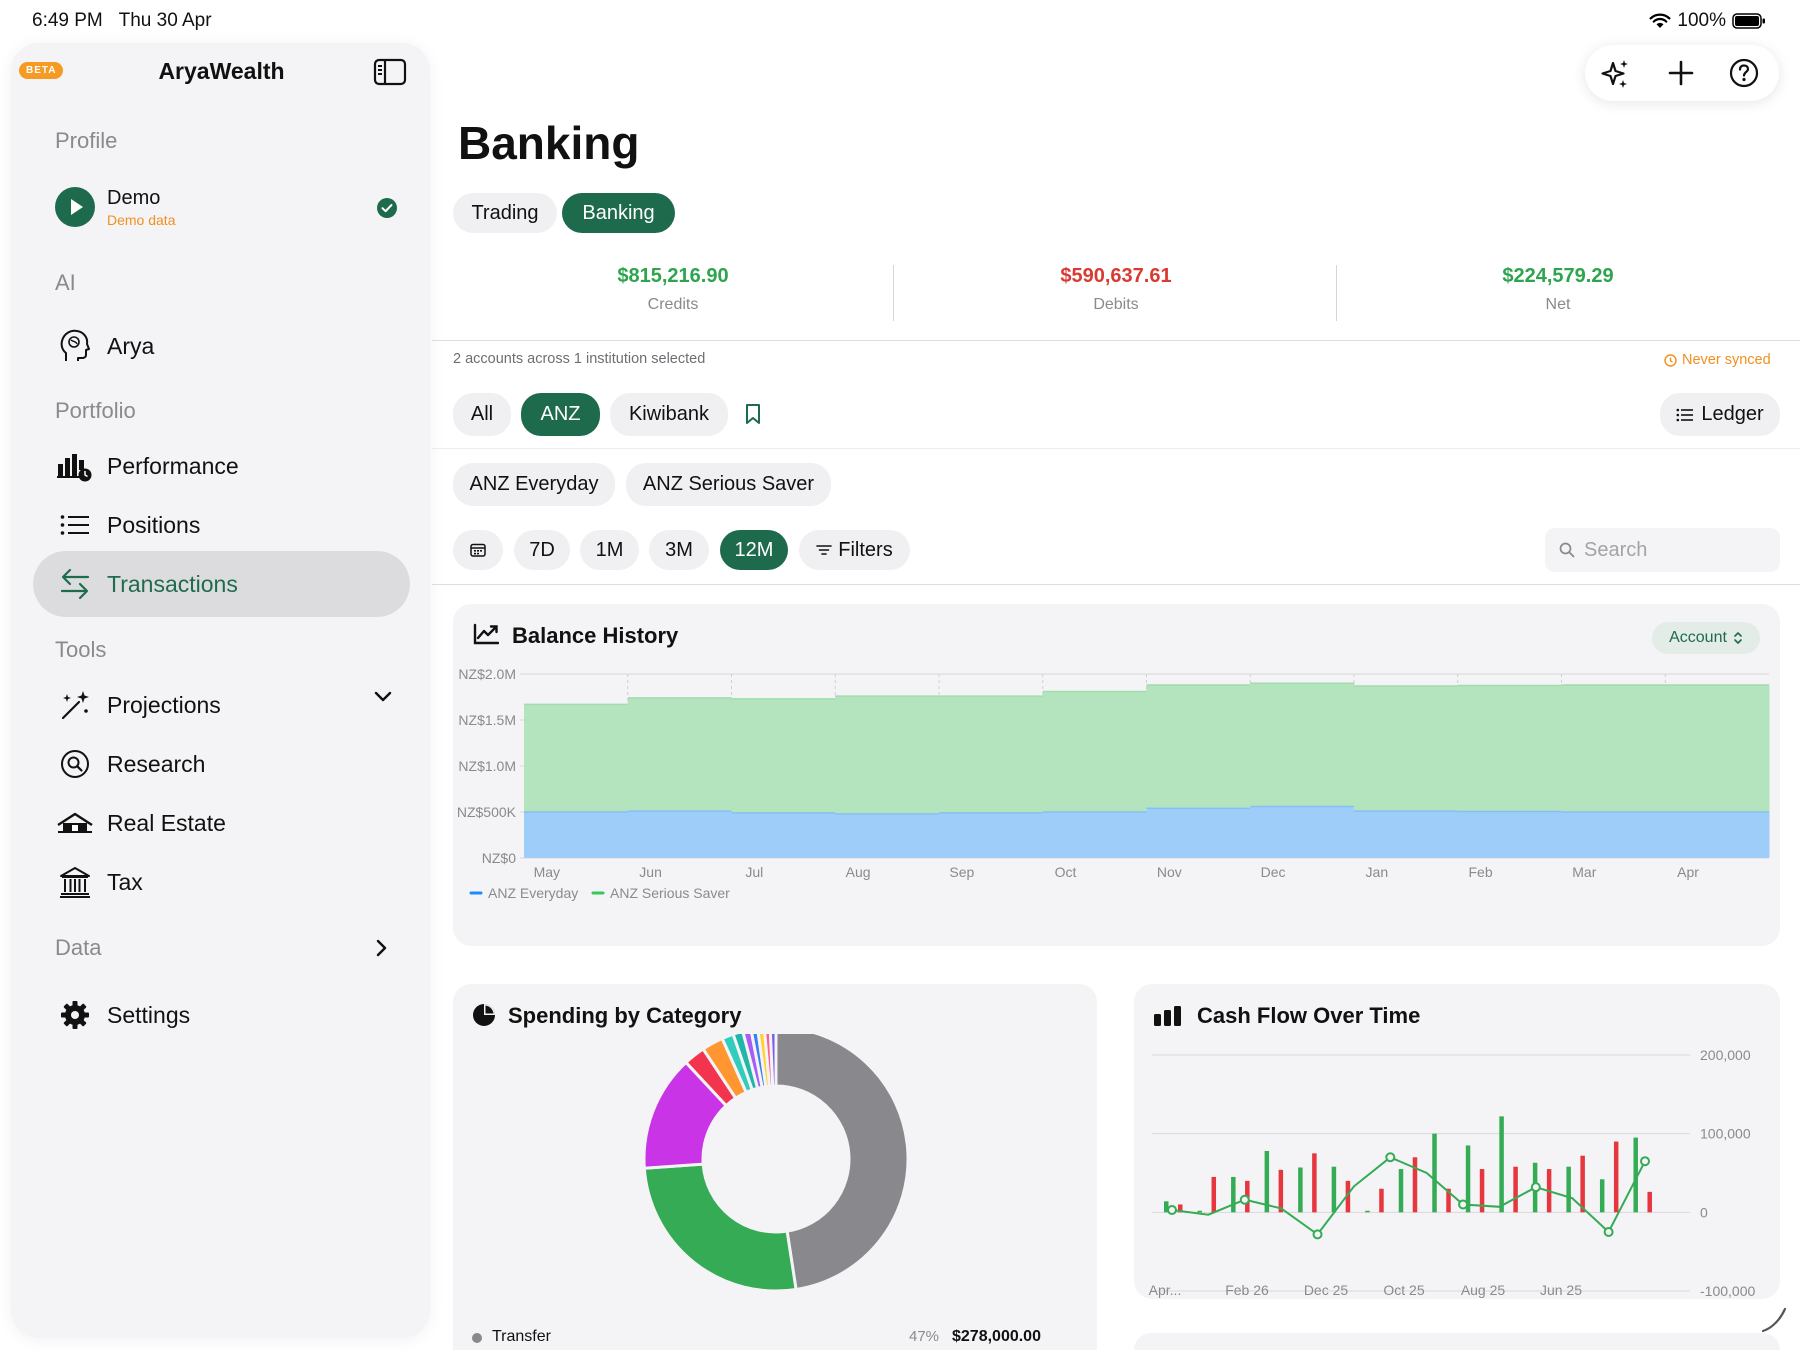 The image size is (1800, 1350). What do you see at coordinates (534, 484) in the screenshot?
I see `account-anz-everyday: ANZ Everyday` at bounding box center [534, 484].